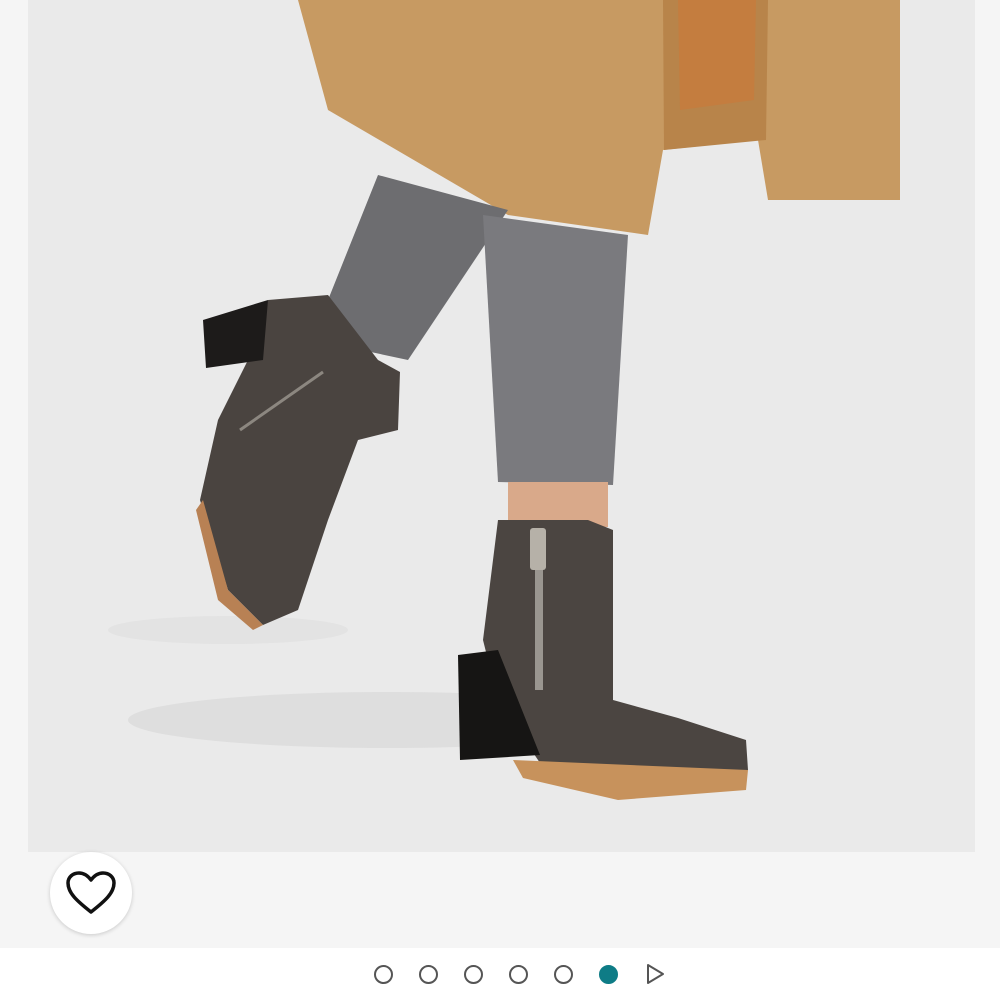  I want to click on play-triangle-icon, so click(655, 974).